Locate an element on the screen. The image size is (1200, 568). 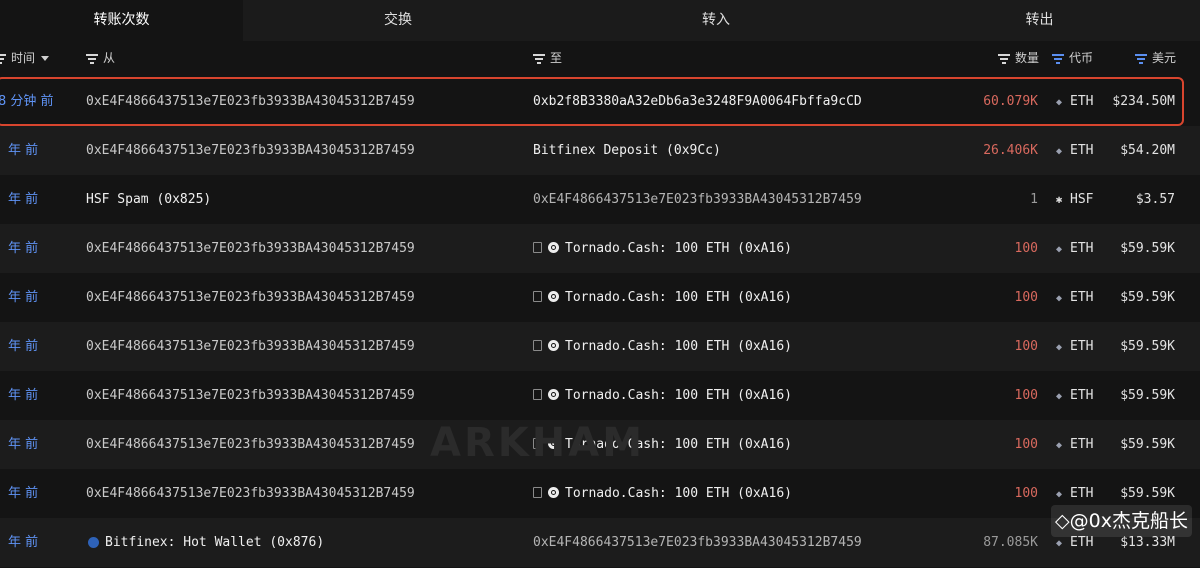
header-usd: 美元 is located at coordinates (1155, 58).